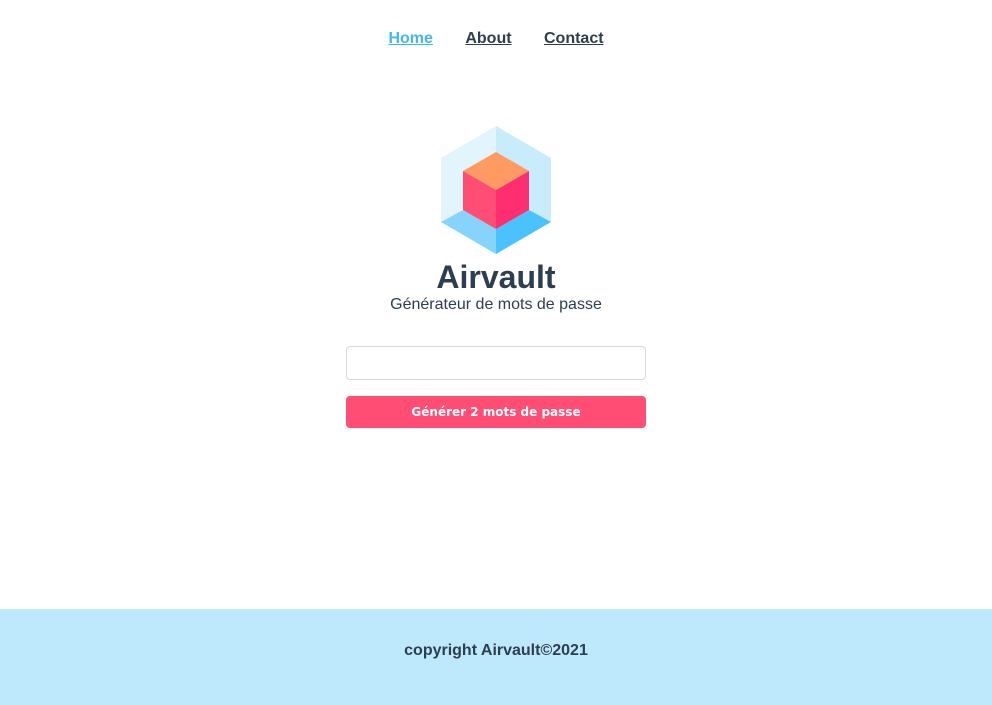 This screenshot has height=705, width=992. What do you see at coordinates (496, 363) in the screenshot?
I see `password-options-input` at bounding box center [496, 363].